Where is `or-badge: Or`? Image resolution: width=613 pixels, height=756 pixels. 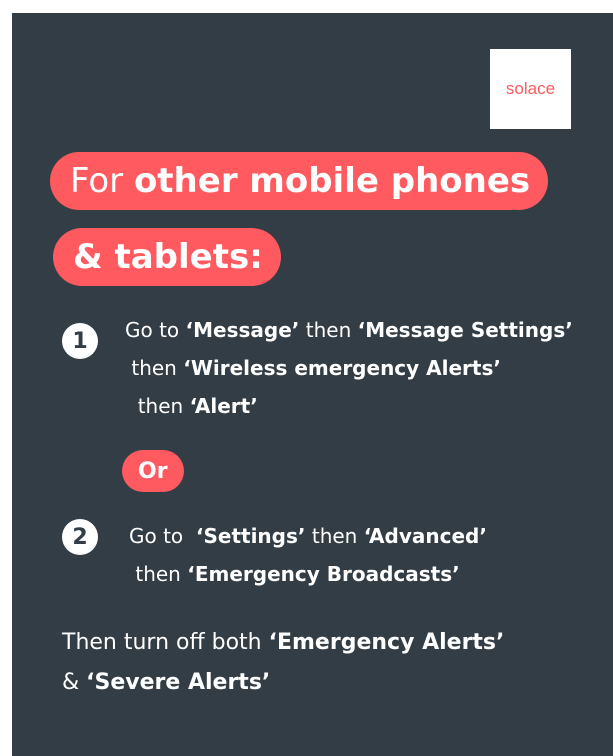
or-badge: Or is located at coordinates (153, 471).